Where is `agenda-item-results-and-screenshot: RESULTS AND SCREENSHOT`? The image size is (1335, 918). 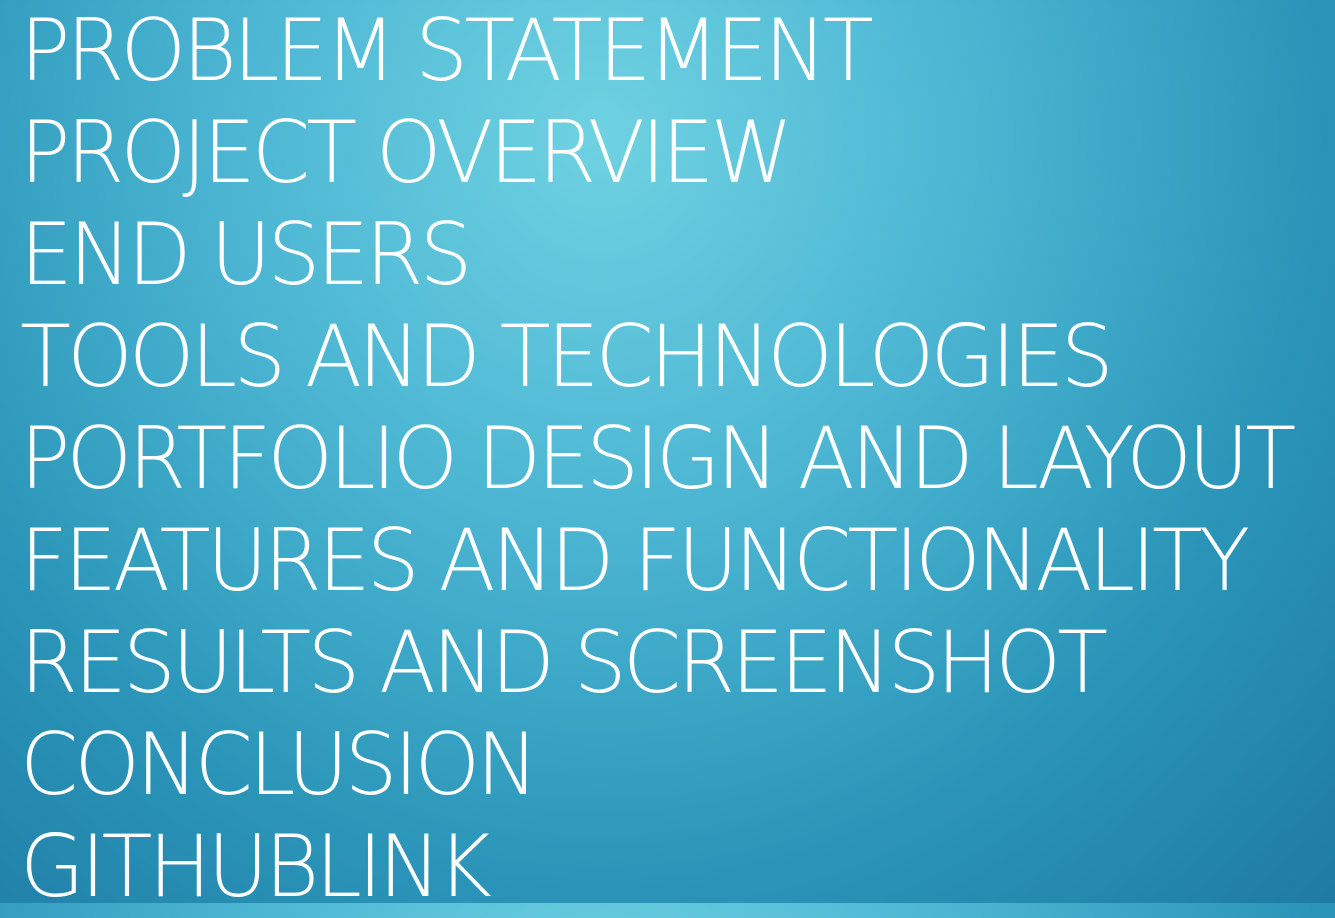 agenda-item-results-and-screenshot: RESULTS AND SCREENSHOT is located at coordinates (564, 663).